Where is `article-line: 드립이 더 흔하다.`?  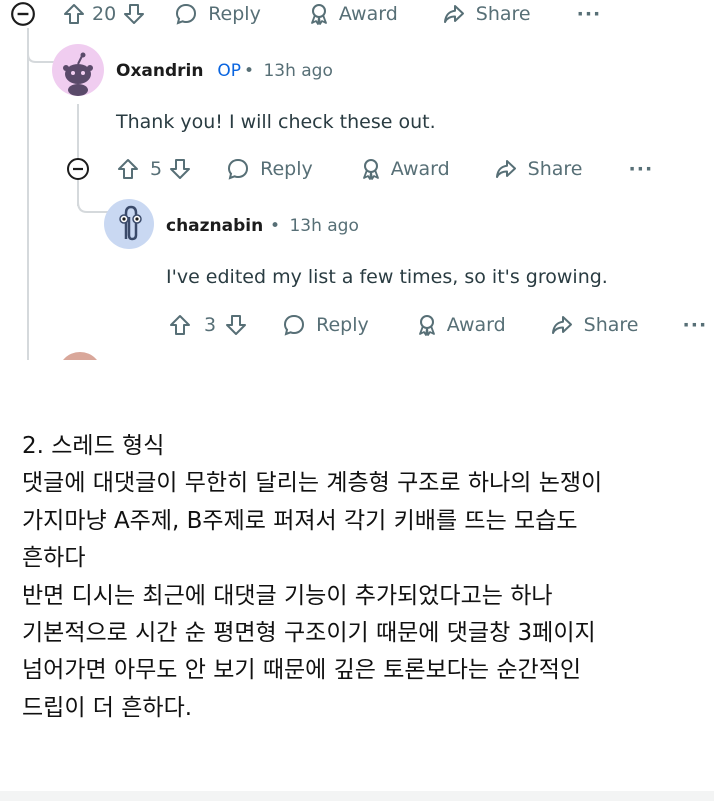 article-line: 드립이 더 흔하다. is located at coordinates (107, 707).